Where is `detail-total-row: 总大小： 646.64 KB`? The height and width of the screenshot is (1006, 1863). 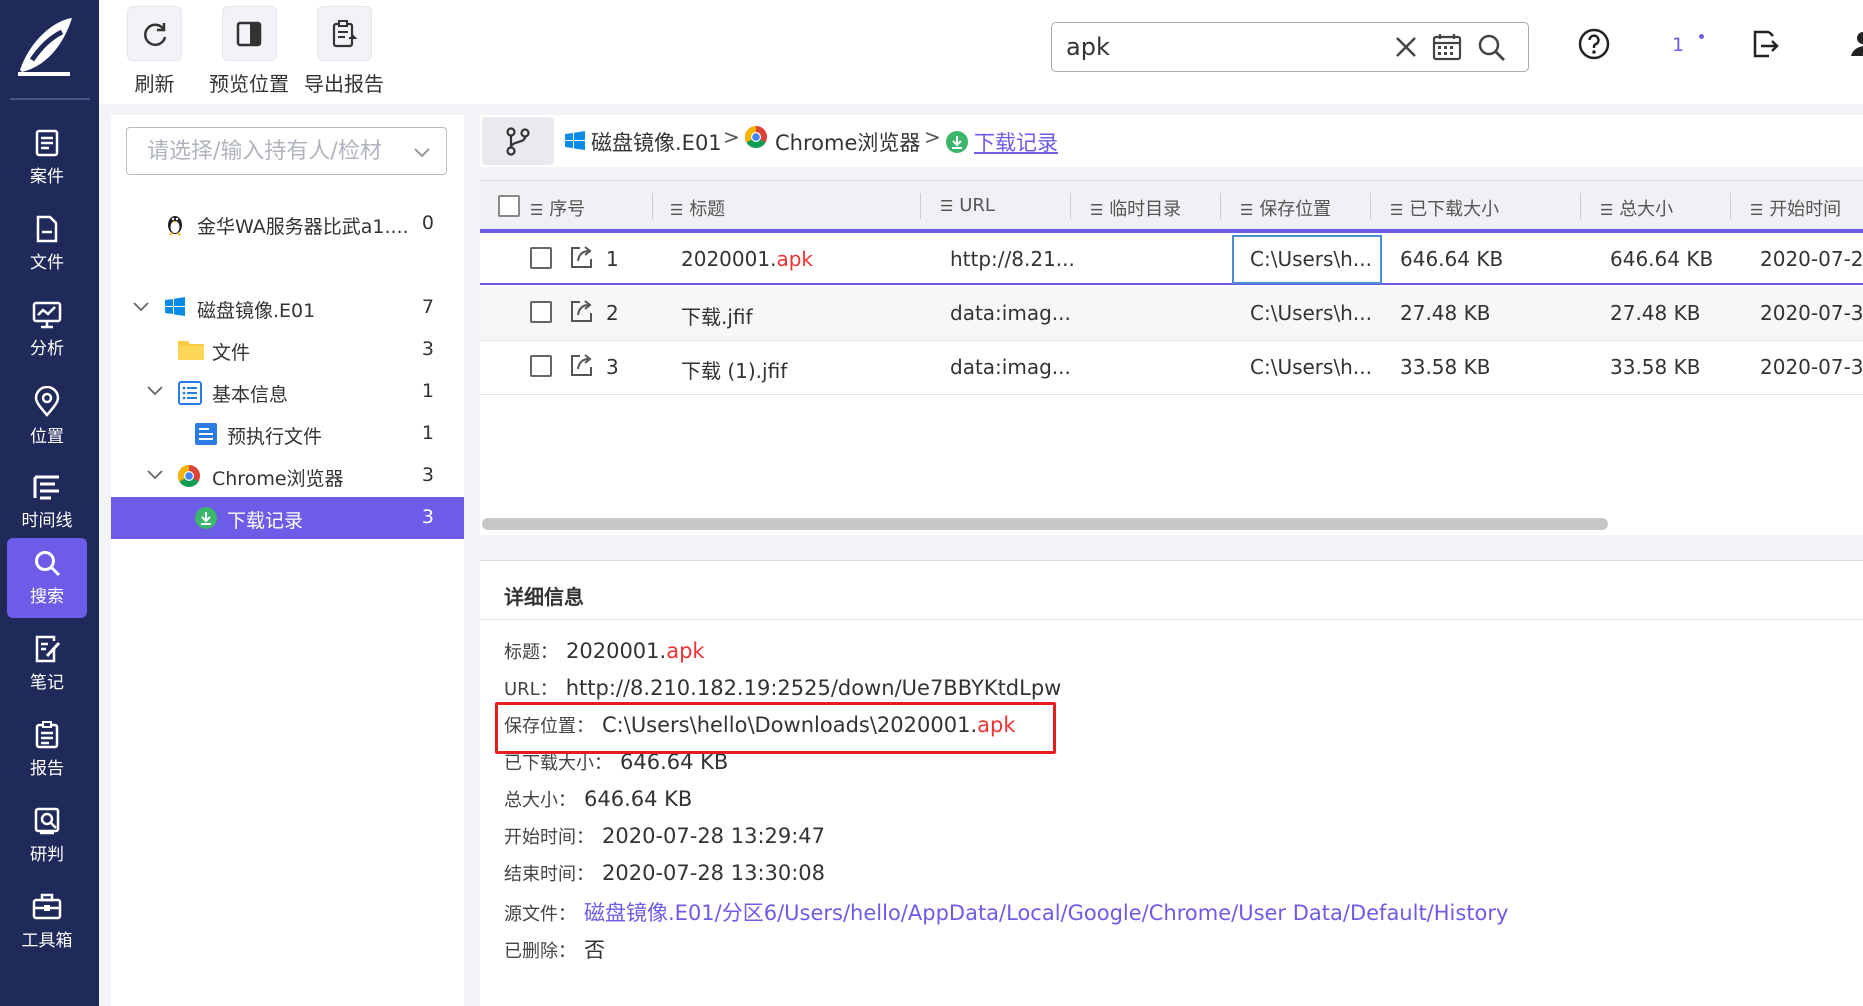
detail-total-row: 总大小： 646.64 KB is located at coordinates (598, 799).